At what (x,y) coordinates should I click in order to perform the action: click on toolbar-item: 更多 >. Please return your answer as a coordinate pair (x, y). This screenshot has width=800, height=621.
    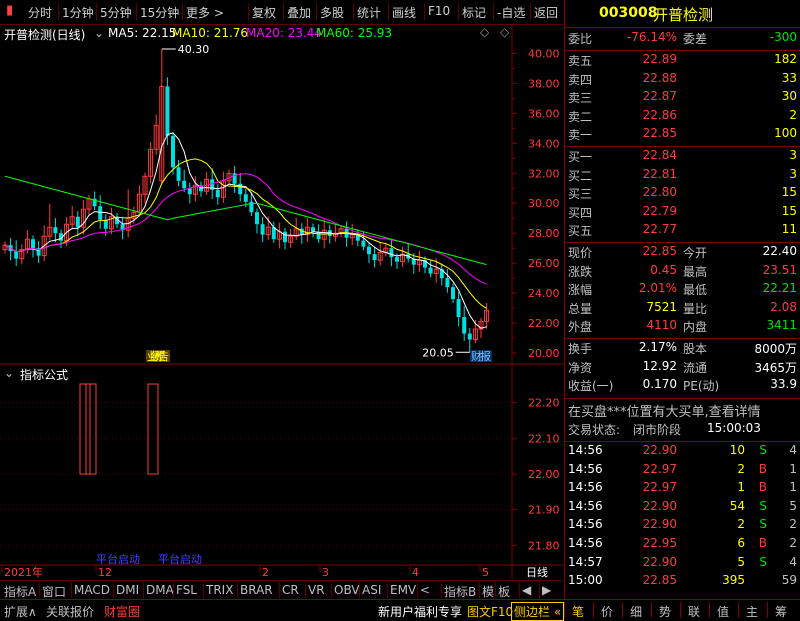
    Looking at the image, I should click on (205, 12).